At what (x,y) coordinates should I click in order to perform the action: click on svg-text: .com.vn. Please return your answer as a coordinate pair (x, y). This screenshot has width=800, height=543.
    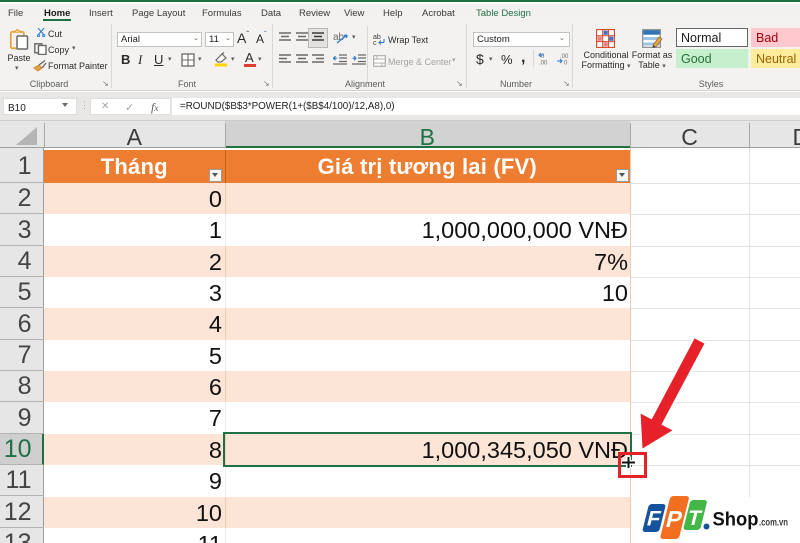
    Looking at the image, I should click on (773, 523).